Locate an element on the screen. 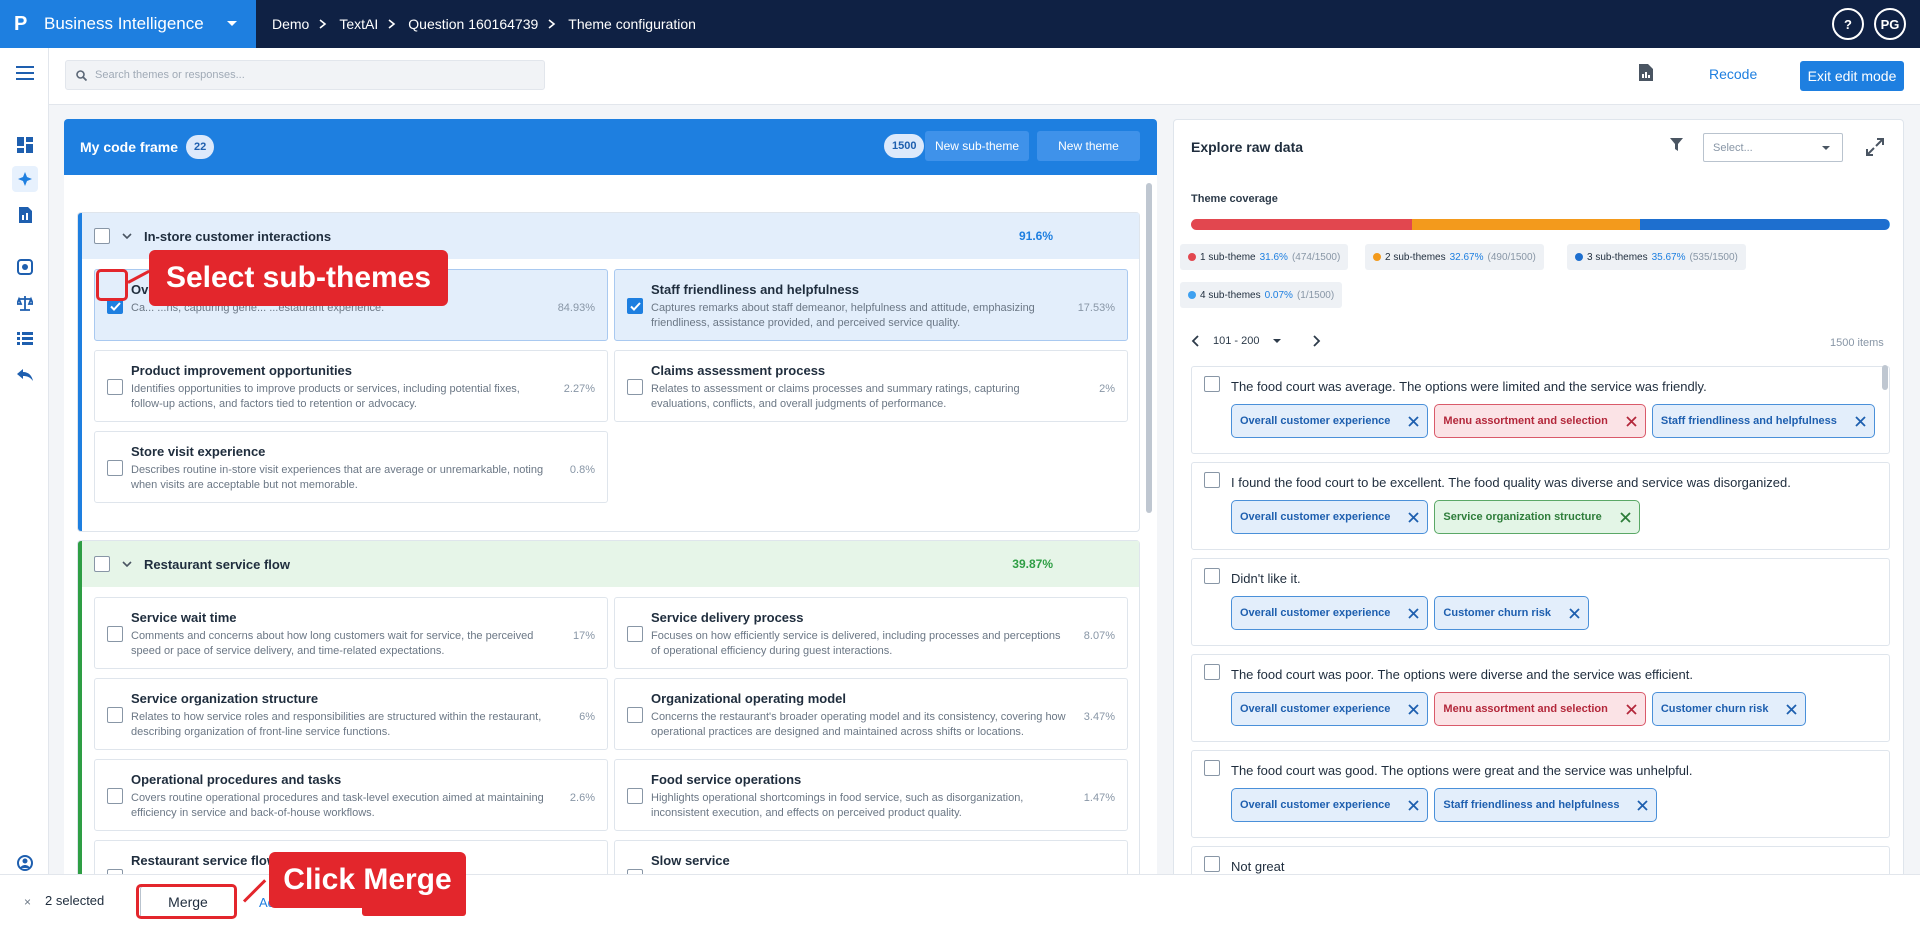  user-icon is located at coordinates (25, 863).